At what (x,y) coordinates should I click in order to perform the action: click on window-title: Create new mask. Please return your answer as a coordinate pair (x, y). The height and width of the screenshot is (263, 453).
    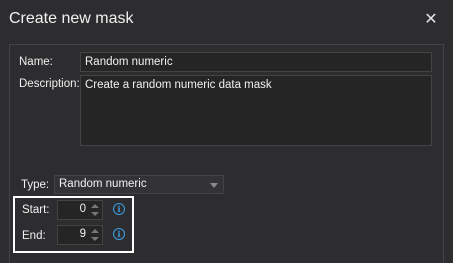
    Looking at the image, I should click on (71, 18).